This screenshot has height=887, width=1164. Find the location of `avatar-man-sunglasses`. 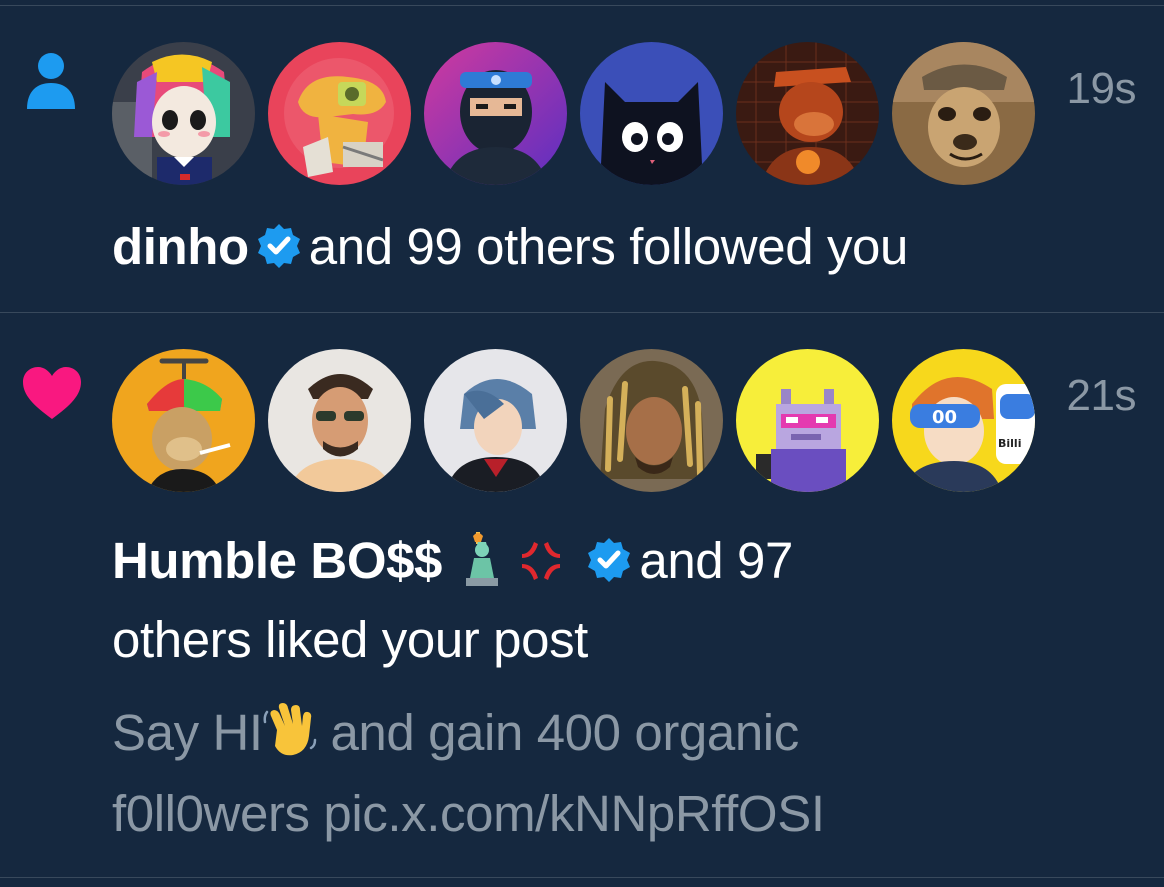

avatar-man-sunglasses is located at coordinates (339, 420).